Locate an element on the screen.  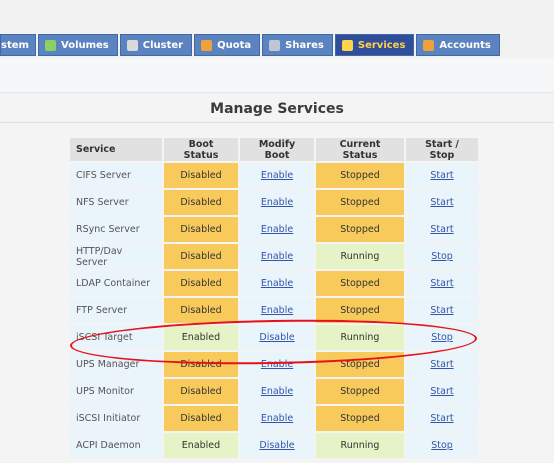
tab-volumes: Volumes is located at coordinates (78, 45).